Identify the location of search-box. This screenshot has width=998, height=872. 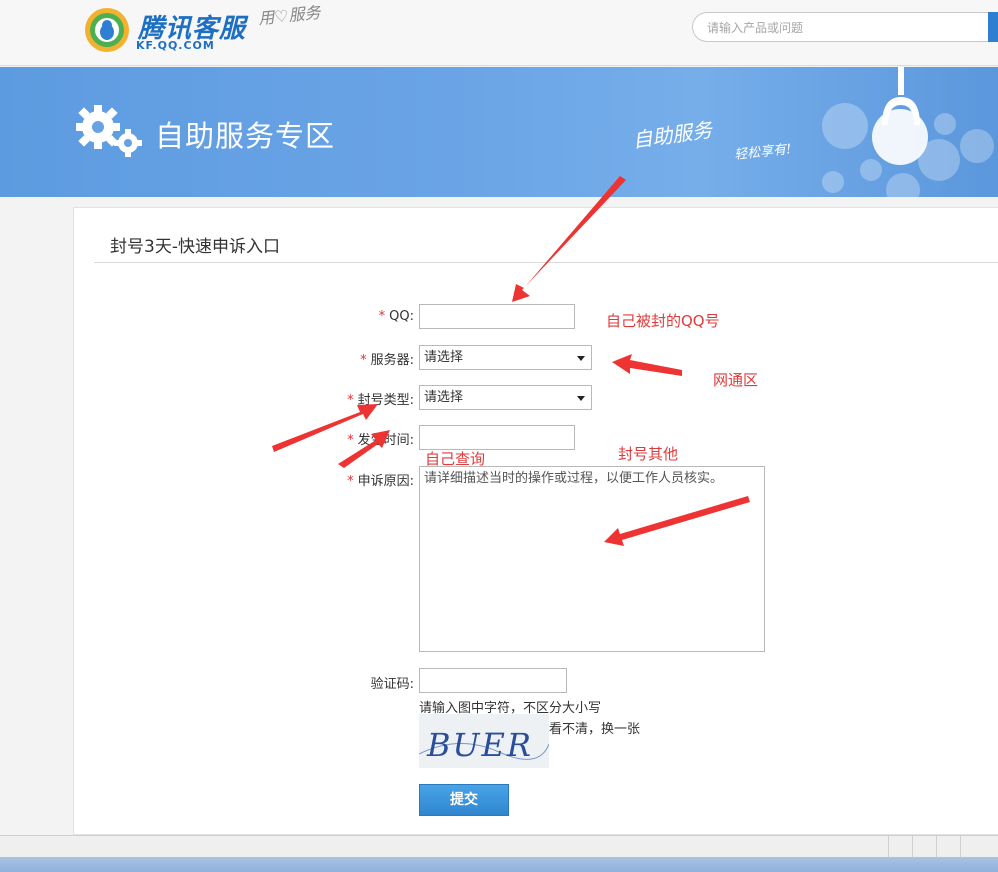
(845, 27).